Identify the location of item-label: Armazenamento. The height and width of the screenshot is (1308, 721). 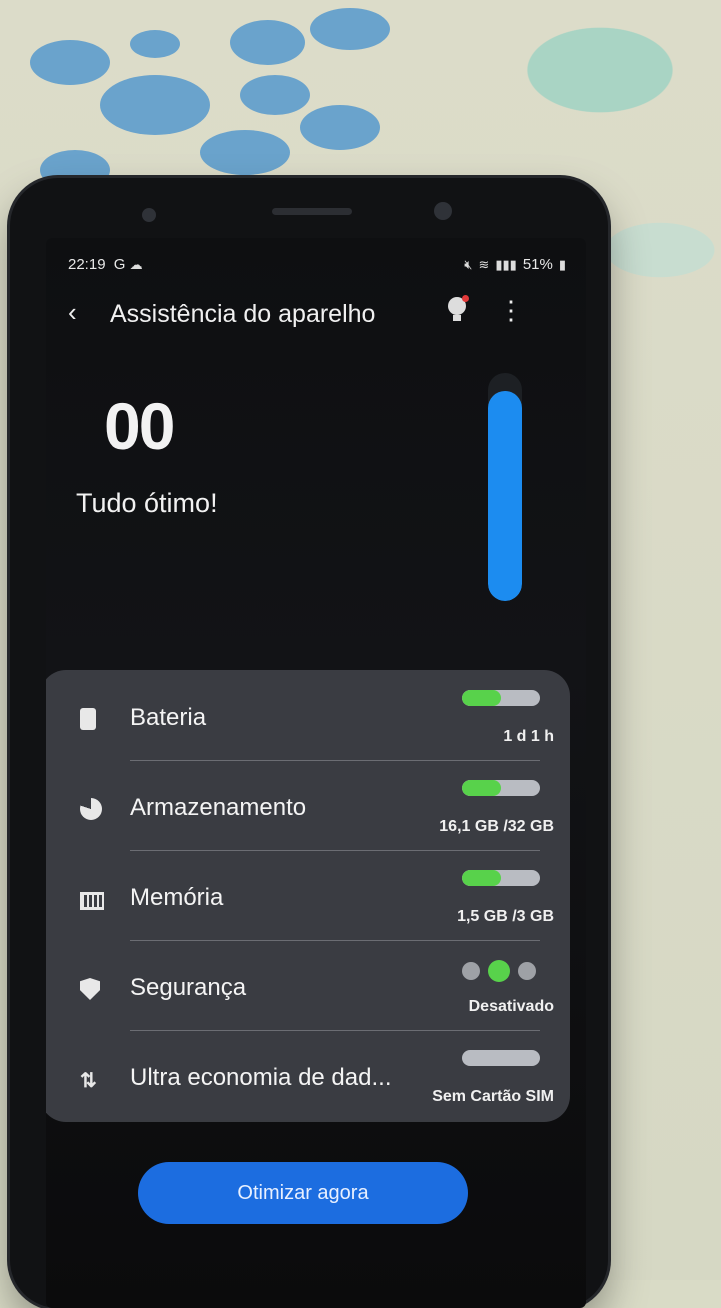
(218, 807).